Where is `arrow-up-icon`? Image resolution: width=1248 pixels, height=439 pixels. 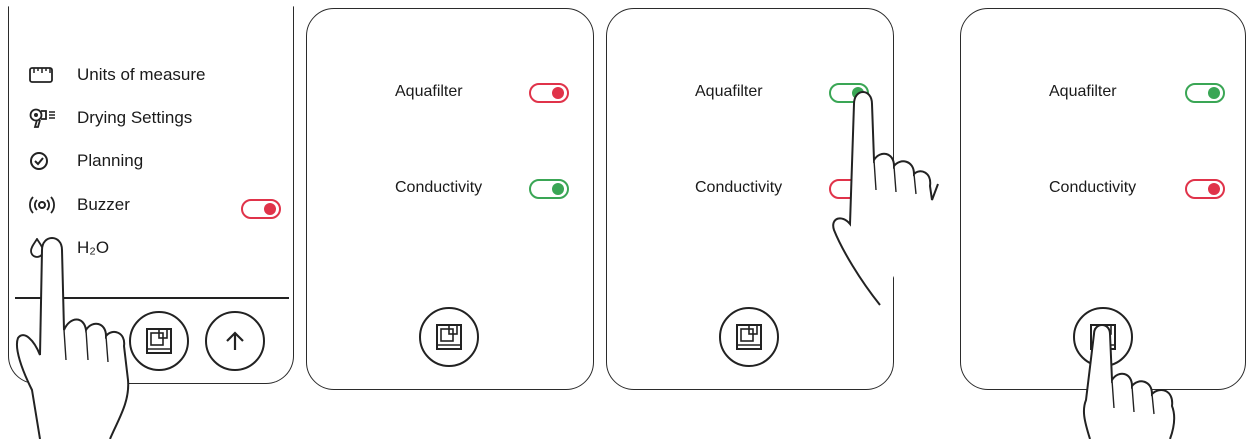
arrow-up-icon is located at coordinates (235, 340).